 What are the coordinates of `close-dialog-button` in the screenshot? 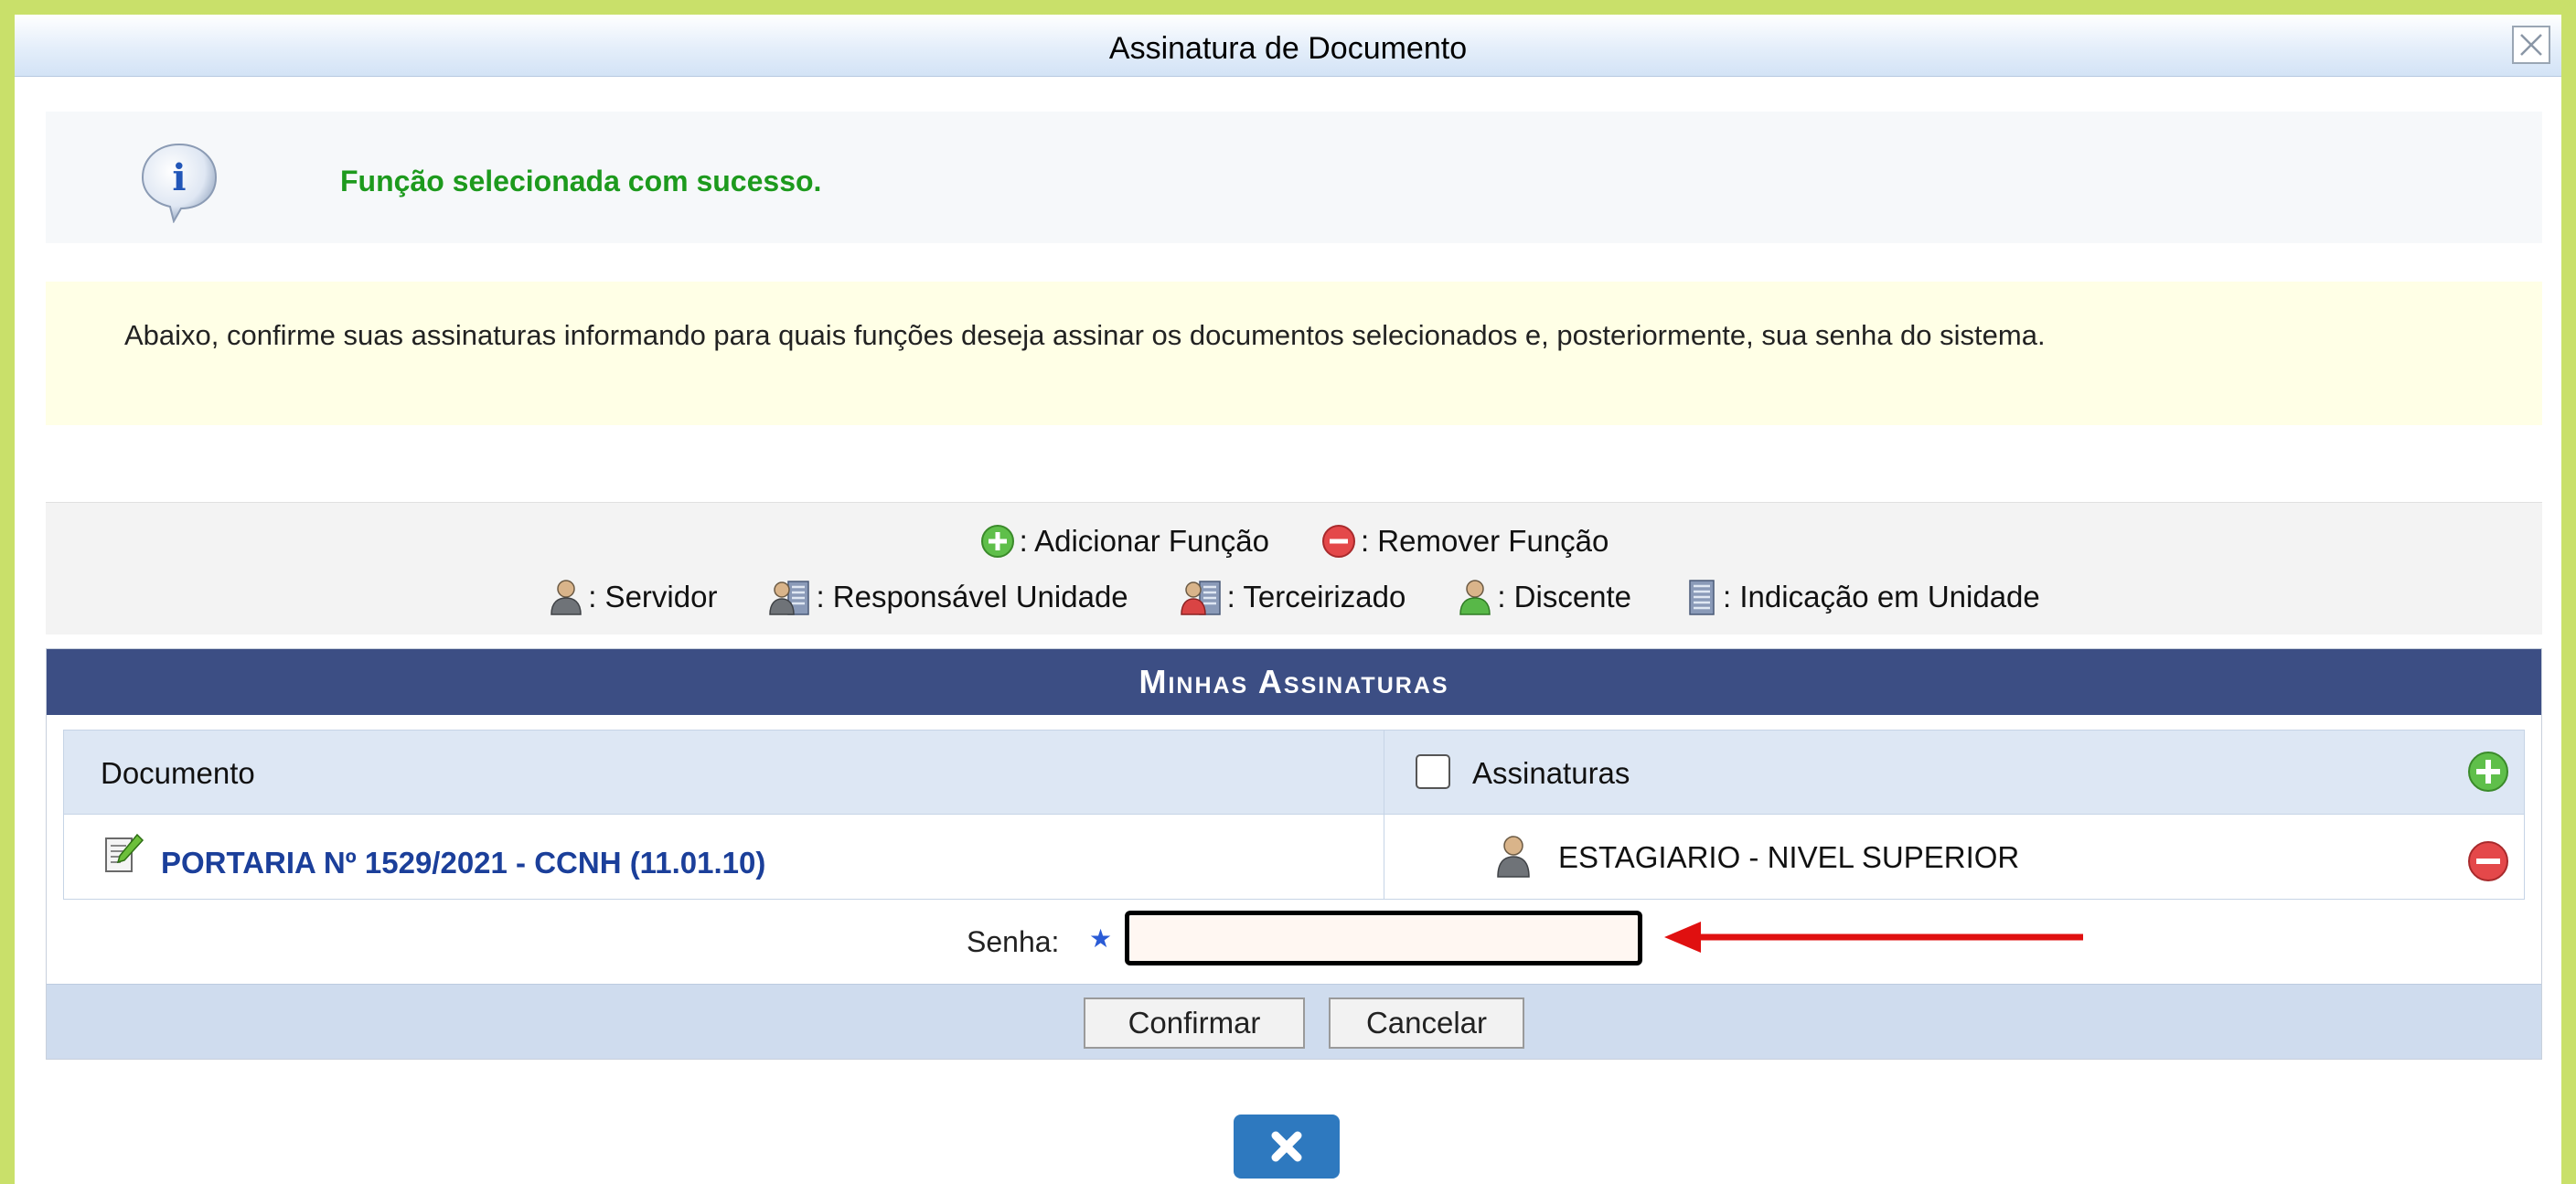 It's located at (1287, 1147).